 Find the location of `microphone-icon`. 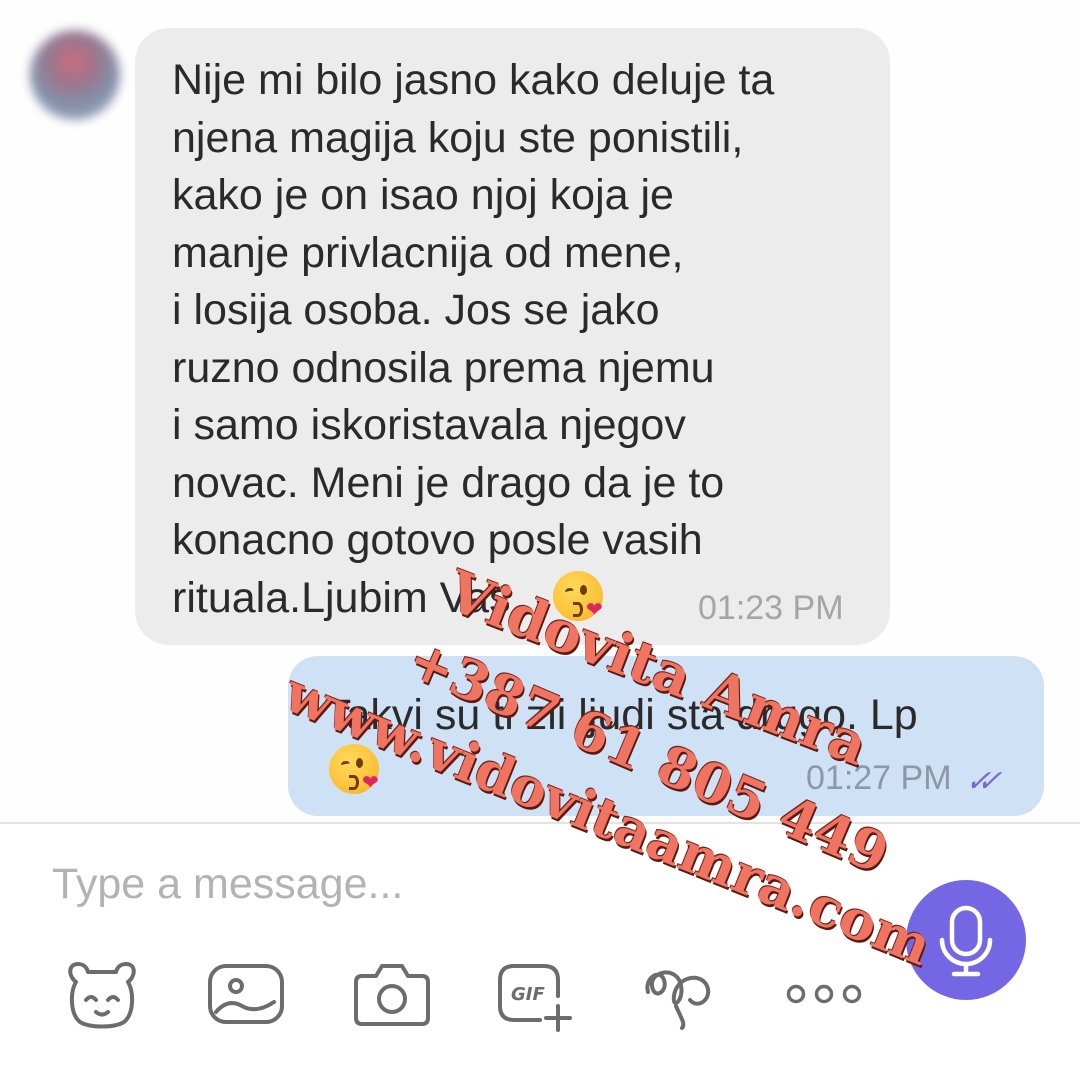

microphone-icon is located at coordinates (966, 941).